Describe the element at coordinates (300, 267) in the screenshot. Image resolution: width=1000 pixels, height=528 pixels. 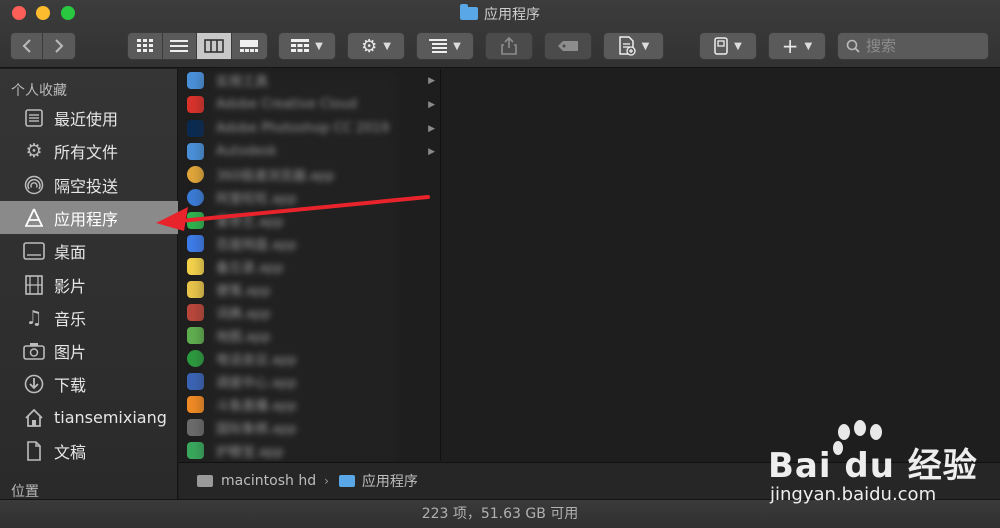
I see `privacy-blur-overlay` at that location.